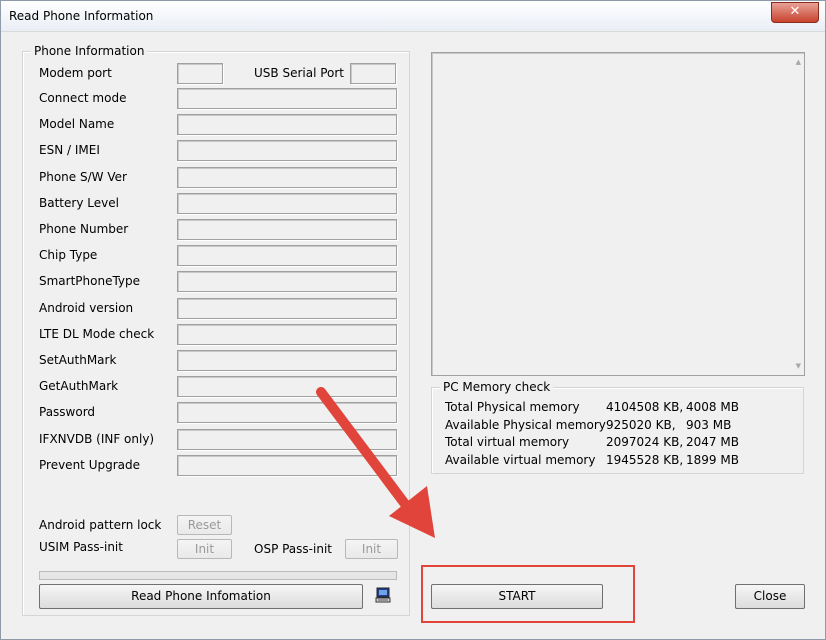 The width and height of the screenshot is (826, 640). What do you see at coordinates (525, 425) in the screenshot?
I see `memory-row-name-1: Available Physical memory` at bounding box center [525, 425].